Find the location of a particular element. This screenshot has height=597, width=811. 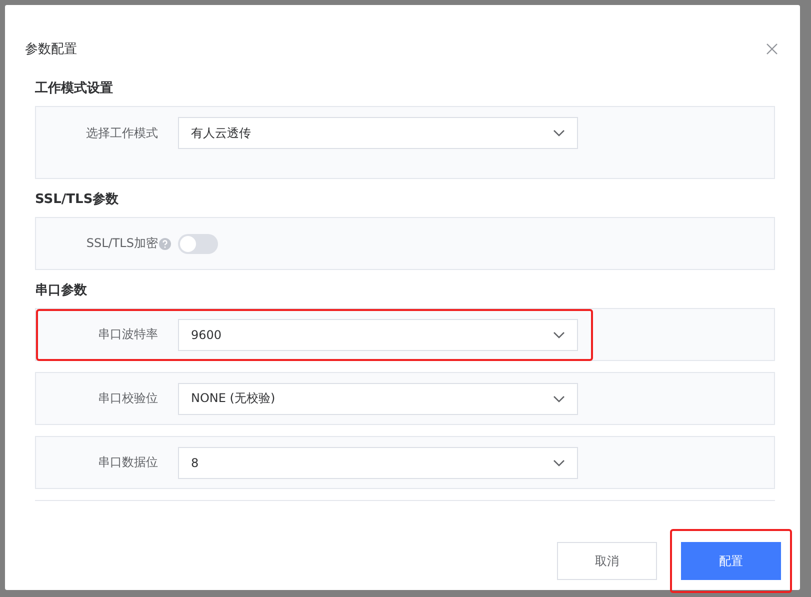

dialog-title: 参数配置 is located at coordinates (51, 49).